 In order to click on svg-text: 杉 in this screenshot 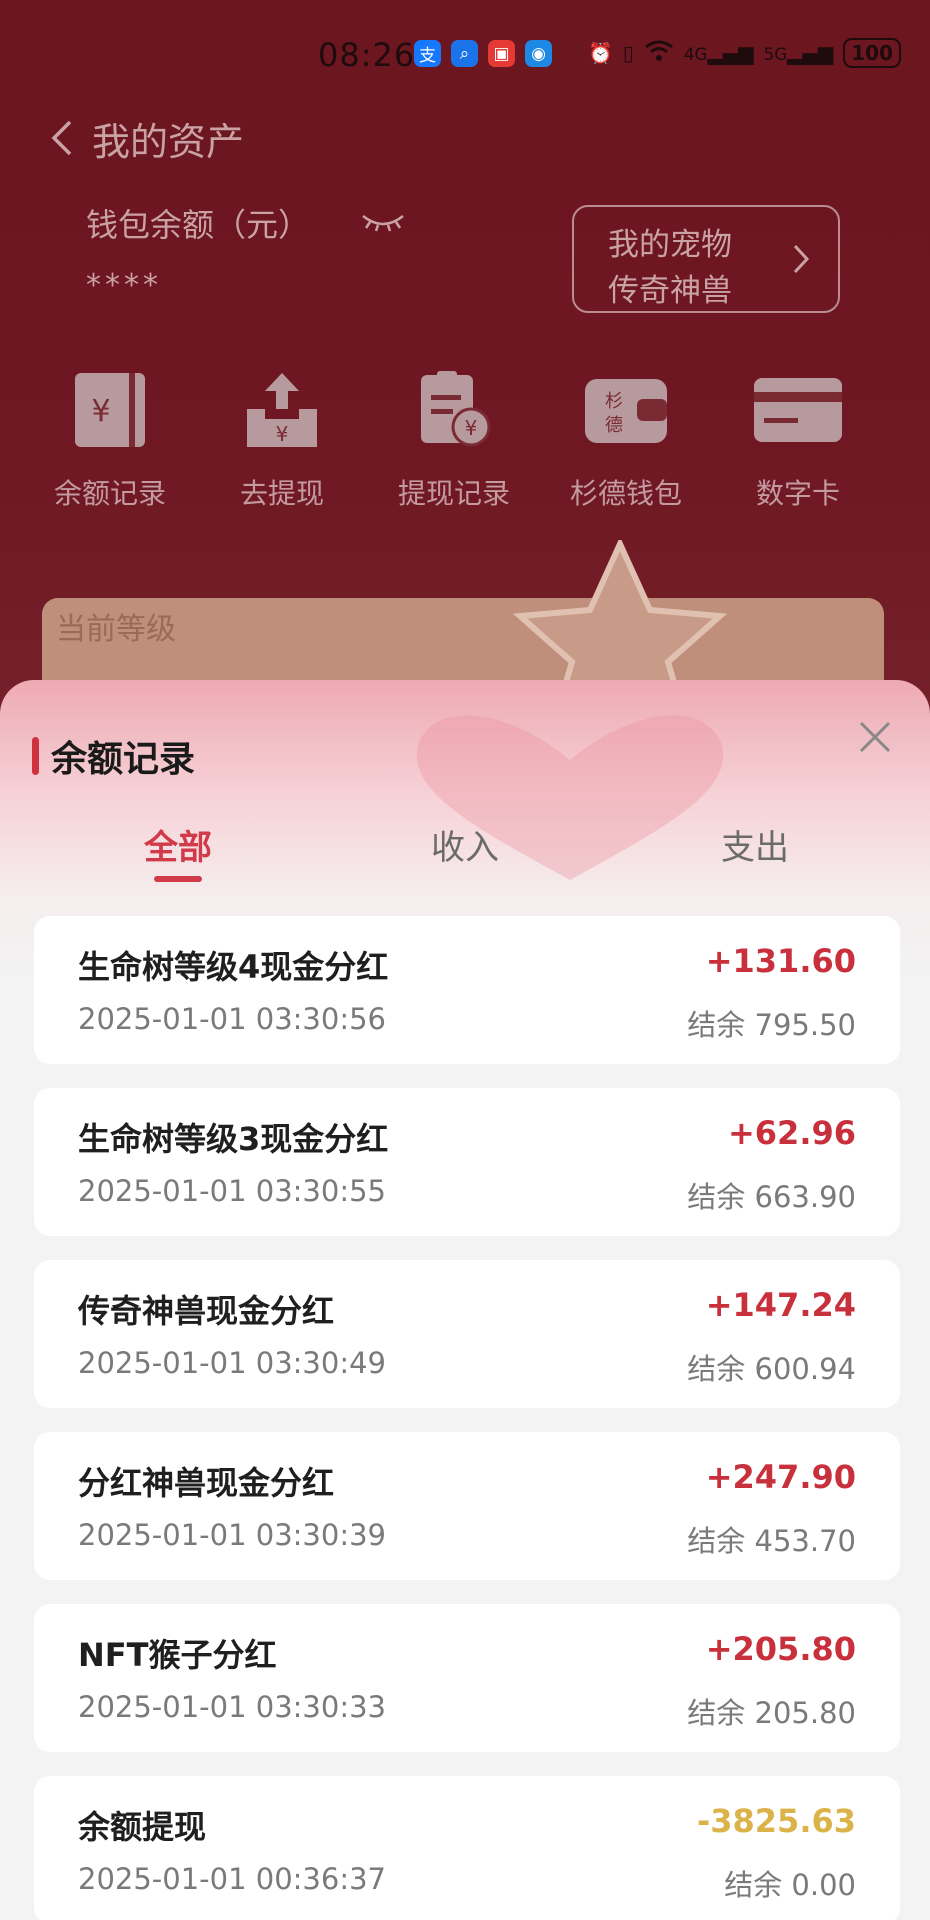, I will do `click(614, 401)`.